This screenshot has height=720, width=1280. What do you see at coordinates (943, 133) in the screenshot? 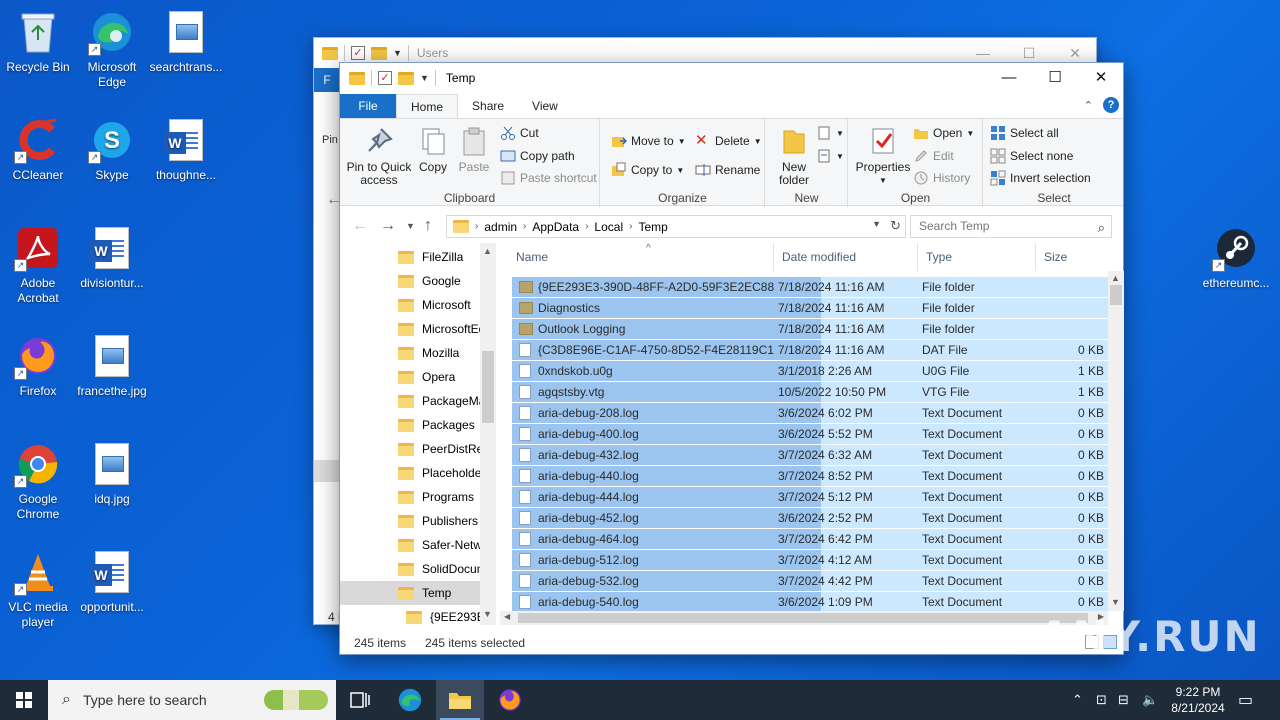
I see `open-button: Open ▼` at bounding box center [943, 133].